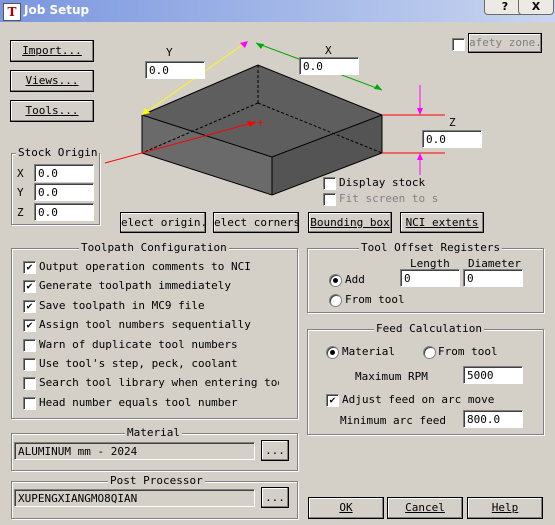 The height and width of the screenshot is (525, 555). What do you see at coordinates (442, 222) in the screenshot?
I see `nci-extents-button: NCI extents` at bounding box center [442, 222].